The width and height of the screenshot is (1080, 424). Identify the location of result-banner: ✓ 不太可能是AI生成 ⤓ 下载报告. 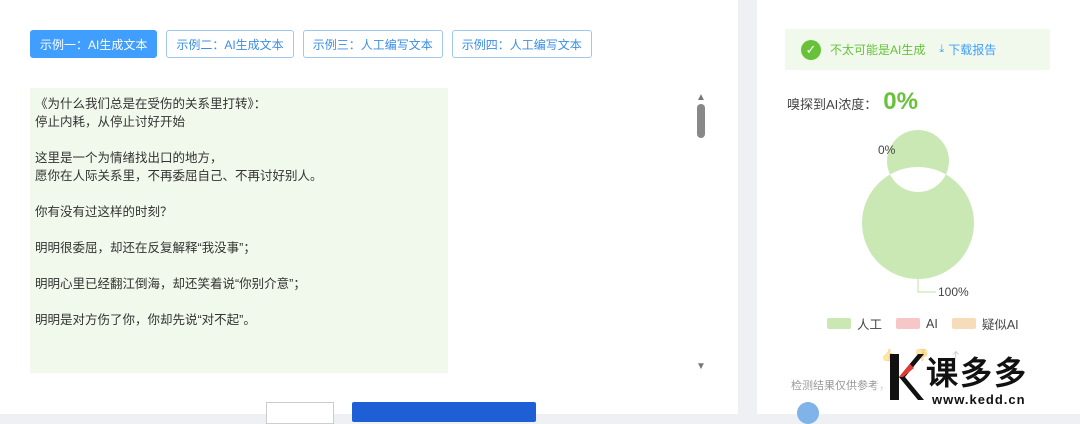
(917, 49).